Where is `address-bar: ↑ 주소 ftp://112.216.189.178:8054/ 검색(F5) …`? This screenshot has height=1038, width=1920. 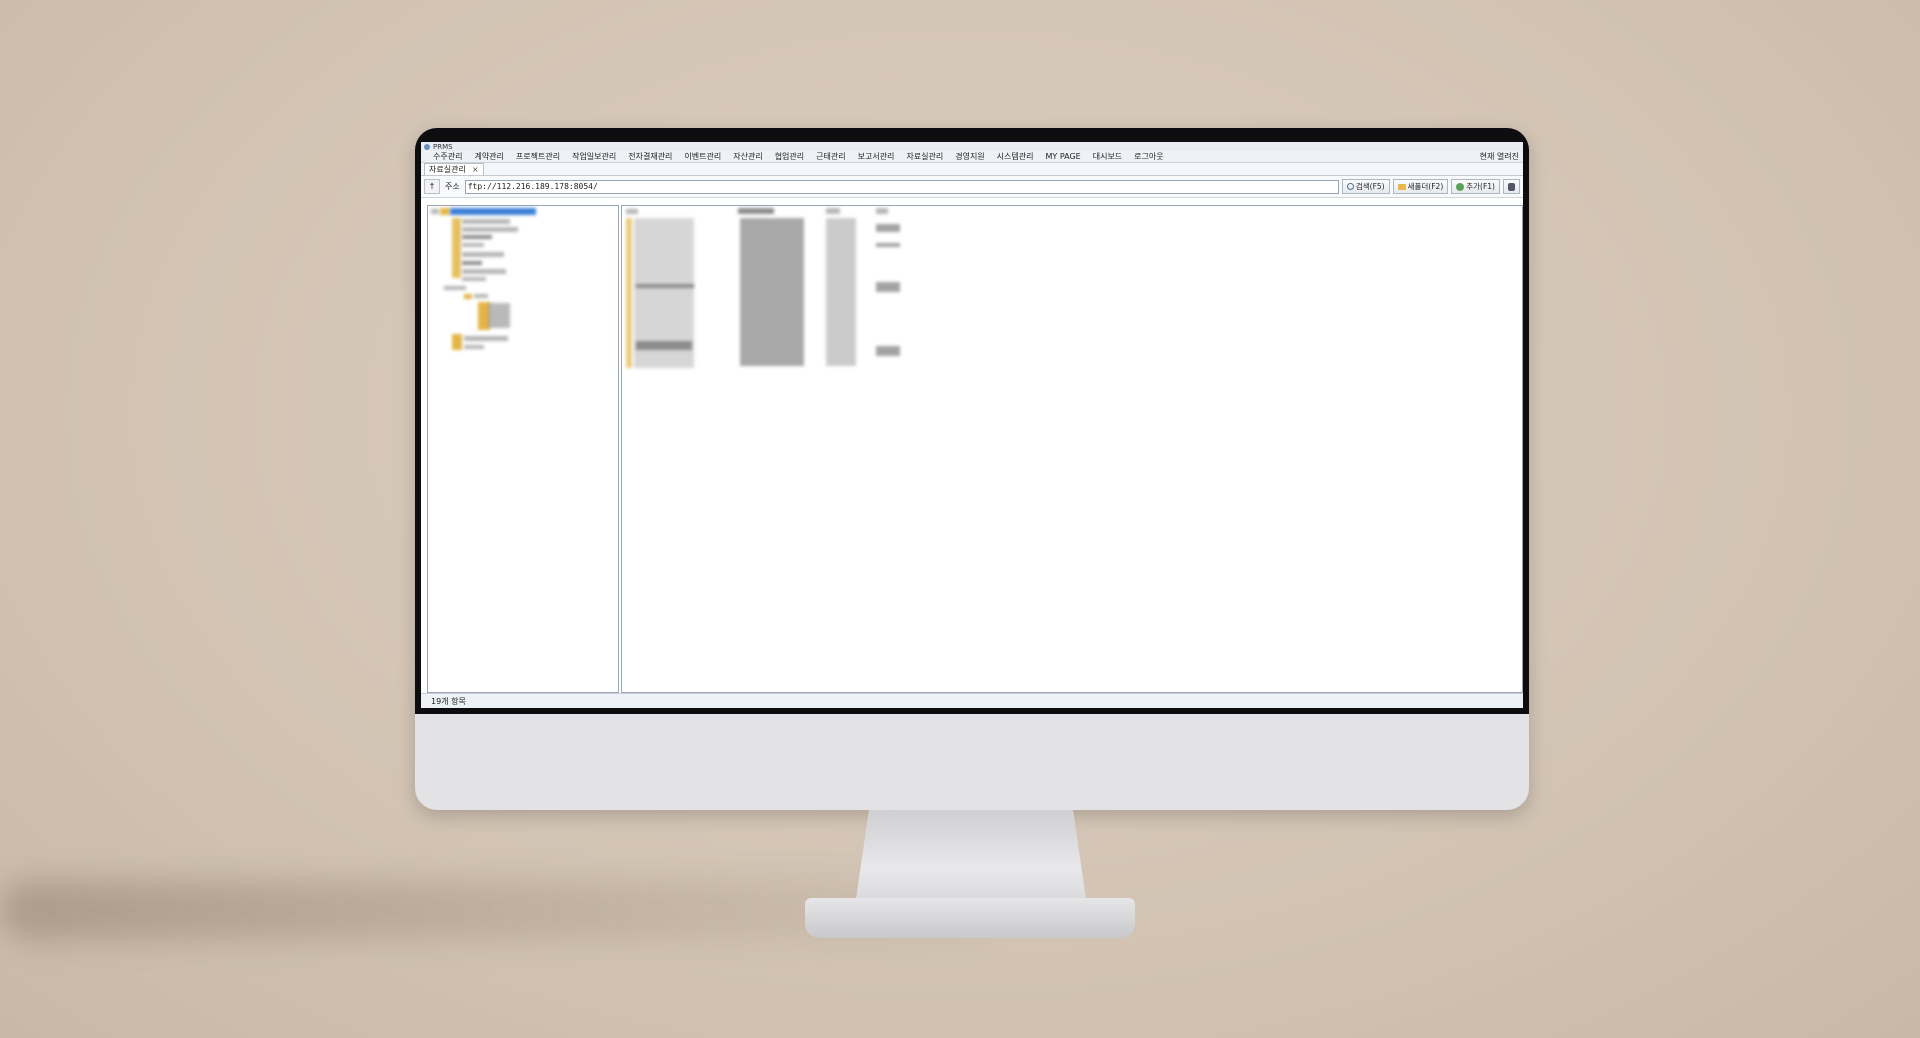
address-bar: ↑ 주소 ftp://112.216.189.178:8054/ 검색(F5) … is located at coordinates (972, 187).